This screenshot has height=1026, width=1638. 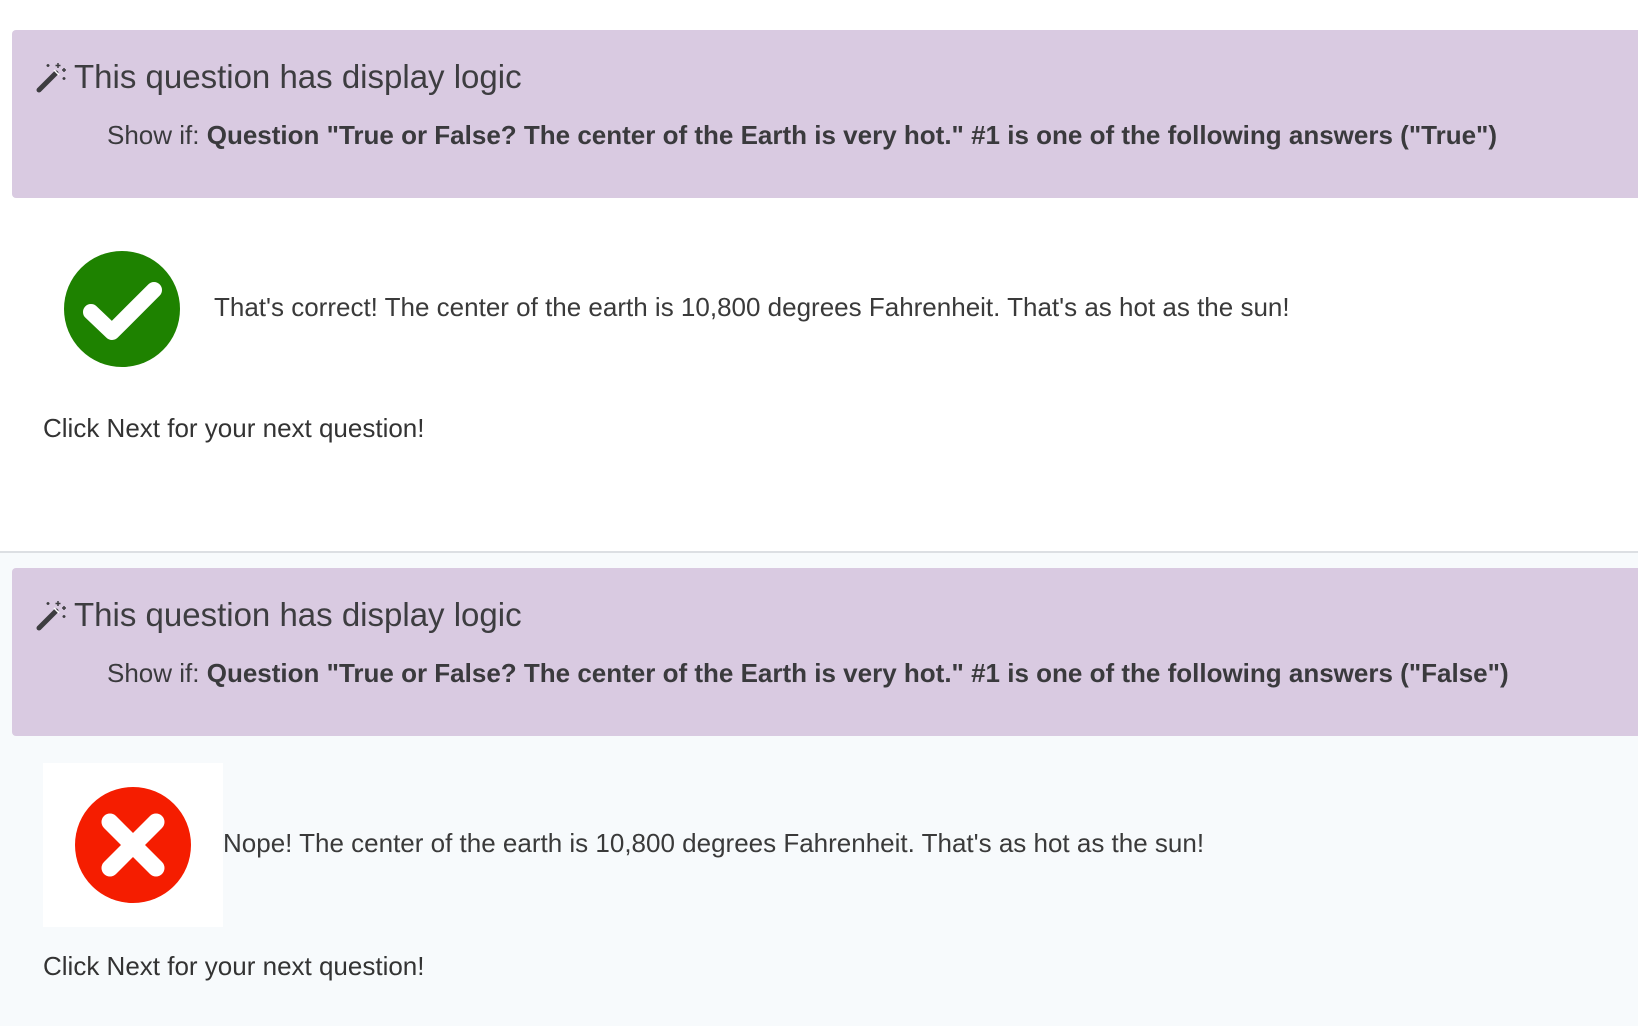 I want to click on x-circle-icon, so click(x=133, y=845).